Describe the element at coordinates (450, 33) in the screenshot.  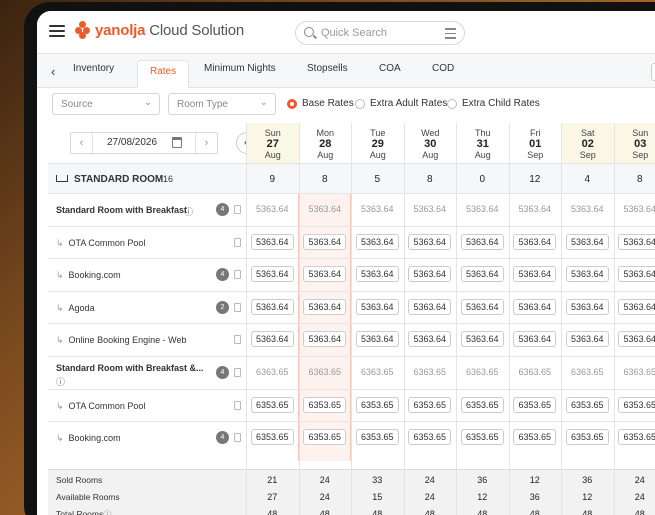
I see `sliders-icon` at that location.